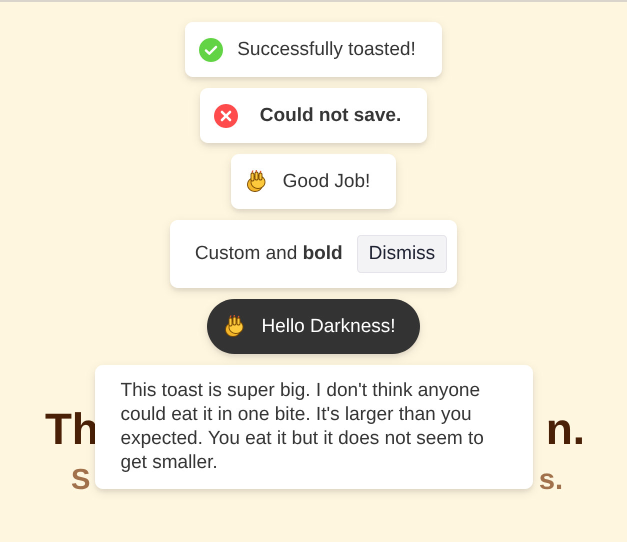  Describe the element at coordinates (302, 427) in the screenshot. I see `toast-message: This toast is super big. I don't think anyone could eat it in one bite. It's larger than you expected. You eat it but it does not seem to get smaller.` at that location.